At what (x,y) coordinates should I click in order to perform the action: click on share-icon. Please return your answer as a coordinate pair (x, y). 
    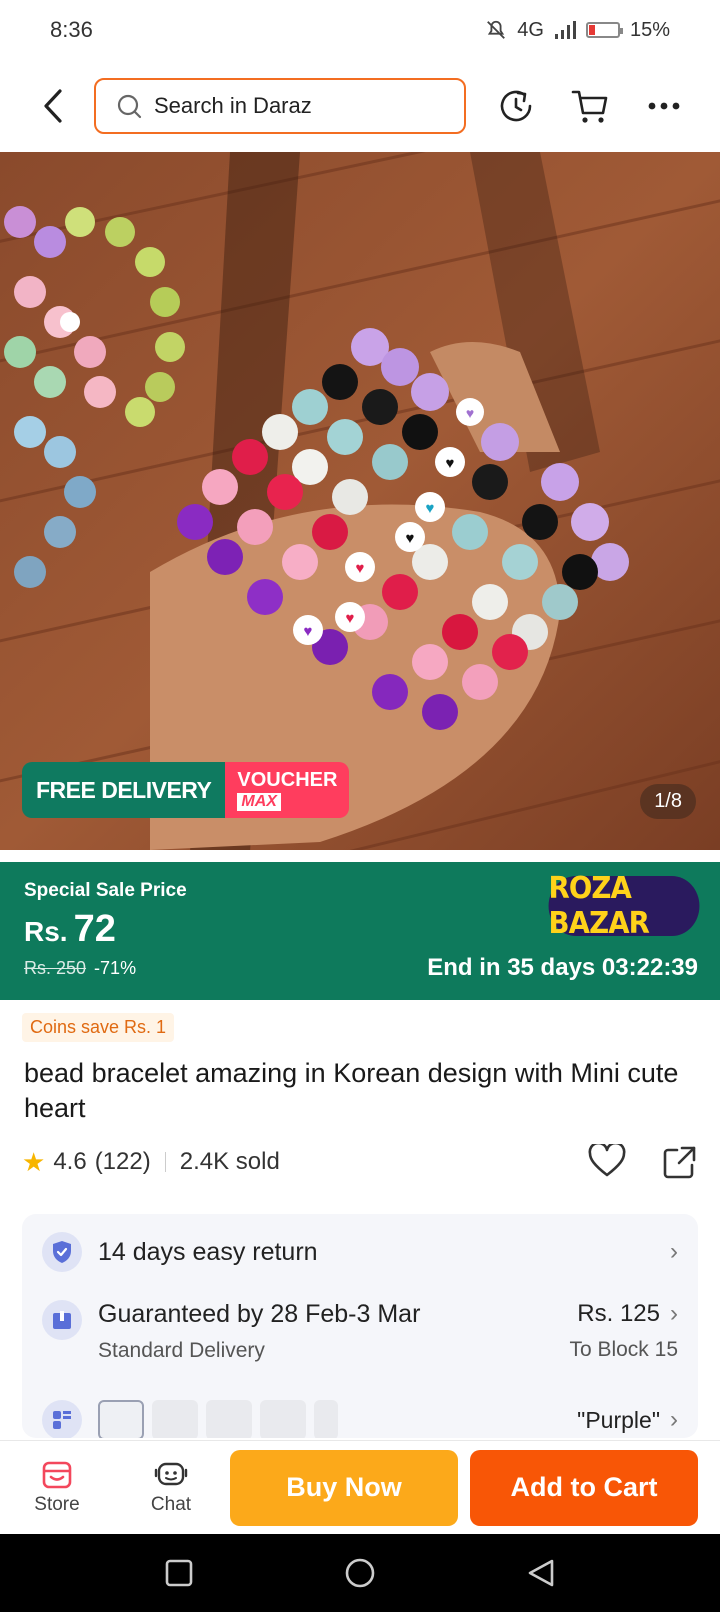
    Looking at the image, I should click on (680, 1162).